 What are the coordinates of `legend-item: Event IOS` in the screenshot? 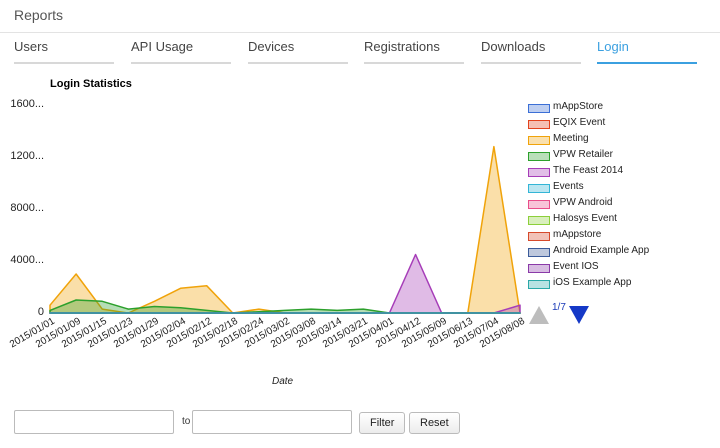 It's located at (620, 268).